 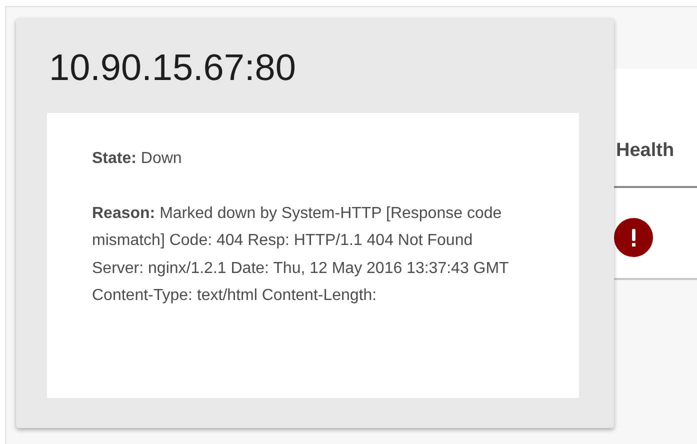 I want to click on popover-title: 10.90.15.67:80, so click(x=172, y=68).